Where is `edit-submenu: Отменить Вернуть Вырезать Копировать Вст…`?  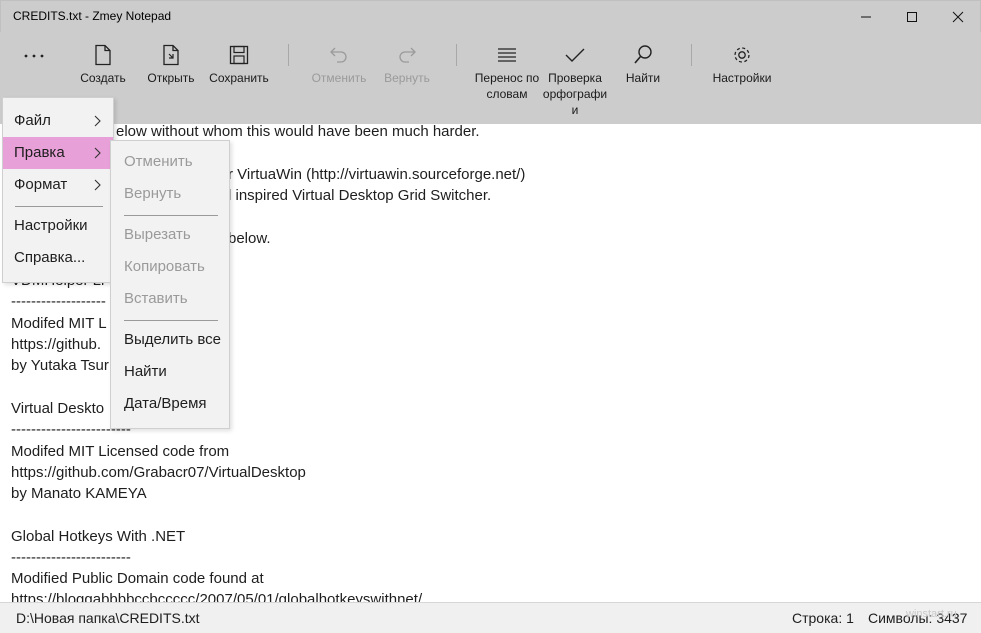
edit-submenu: Отменить Вернуть Вырезать Копировать Вст… is located at coordinates (170, 284).